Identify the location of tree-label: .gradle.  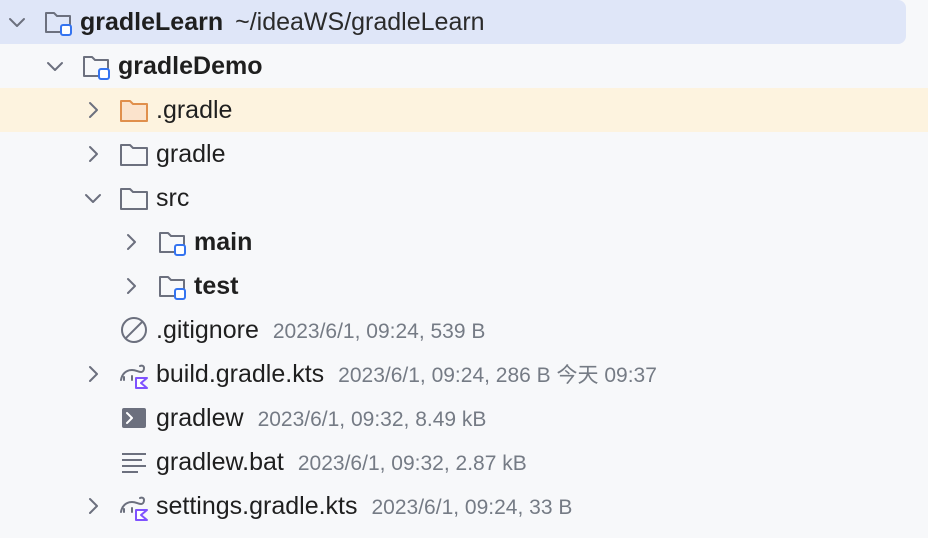
(194, 110).